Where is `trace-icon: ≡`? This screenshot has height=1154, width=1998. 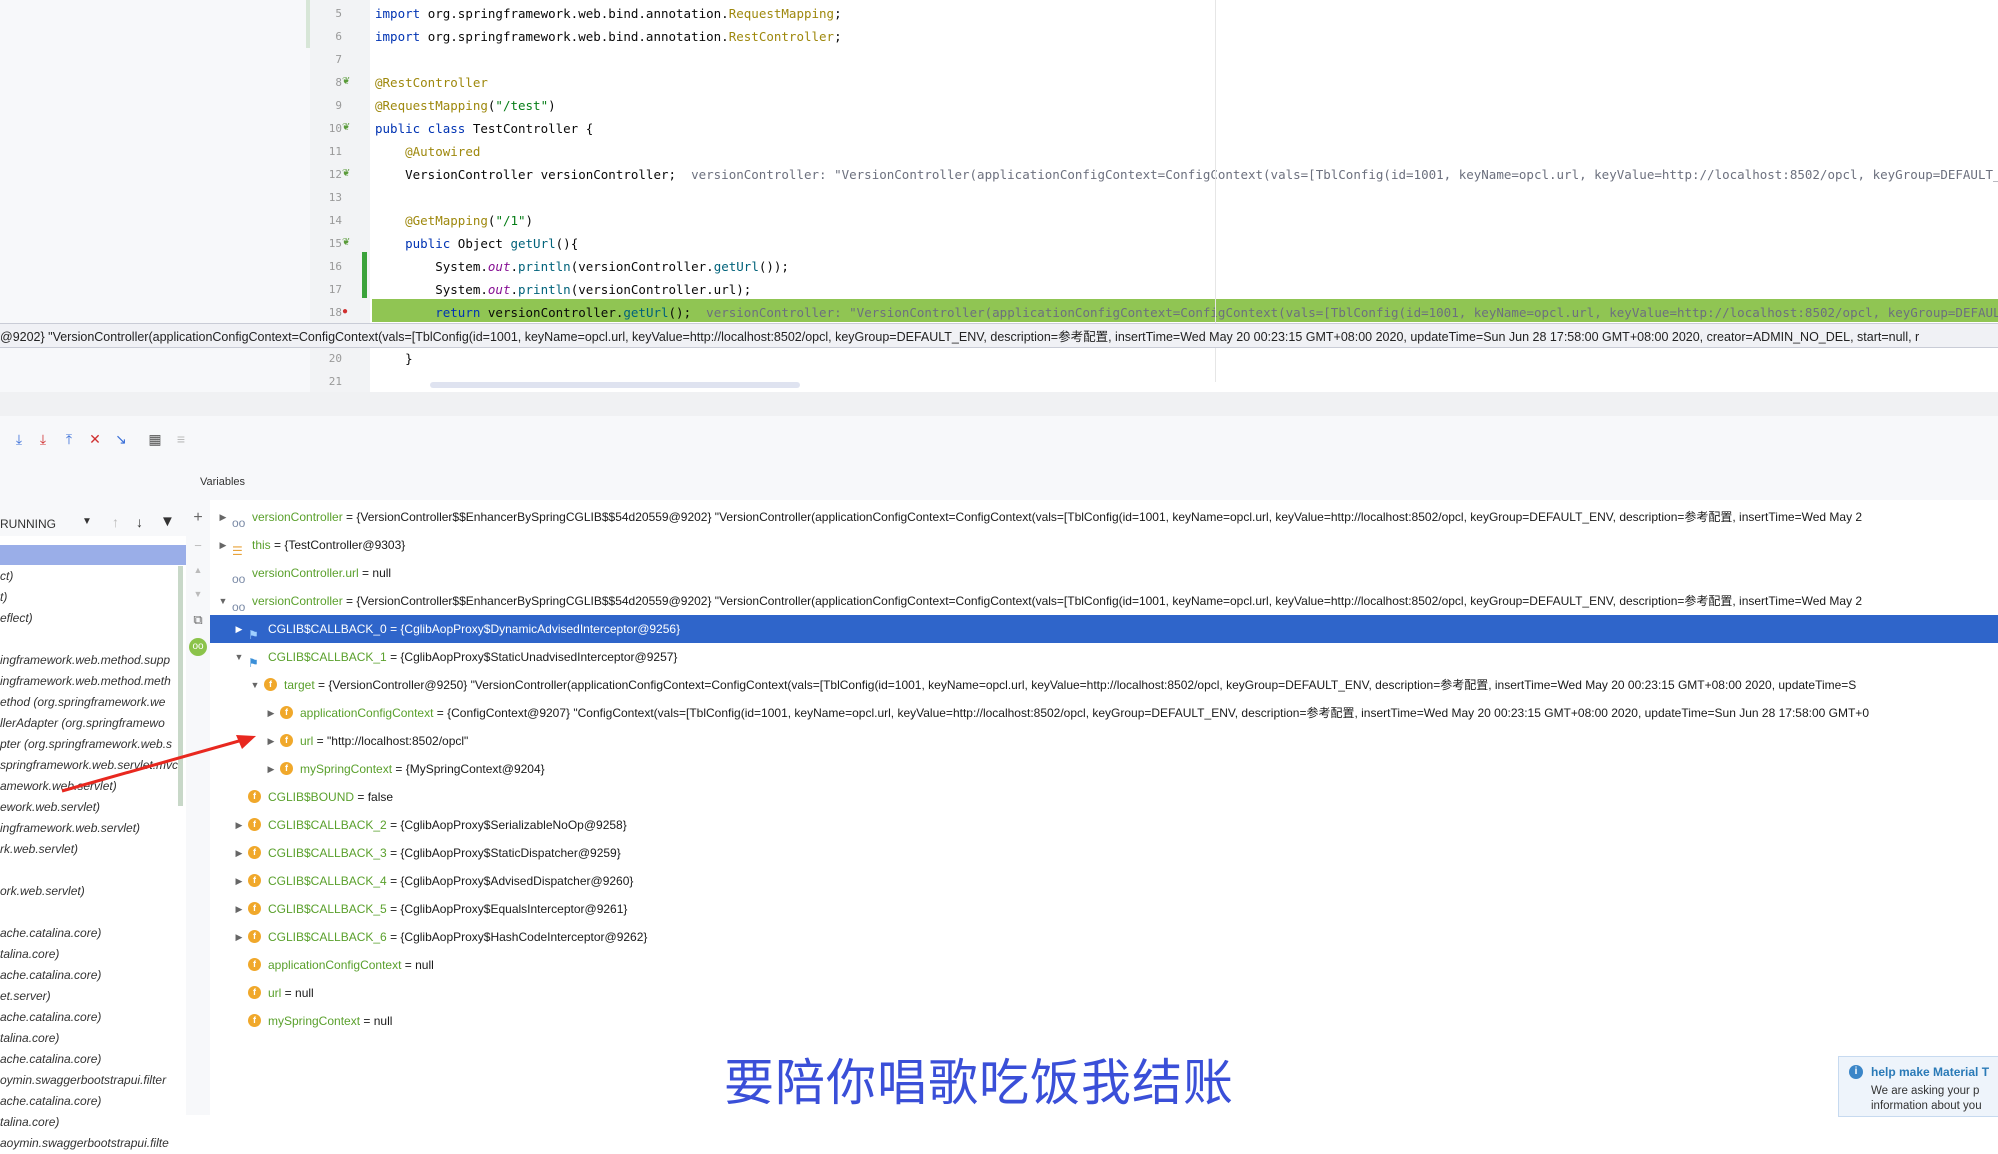 trace-icon: ≡ is located at coordinates (181, 439).